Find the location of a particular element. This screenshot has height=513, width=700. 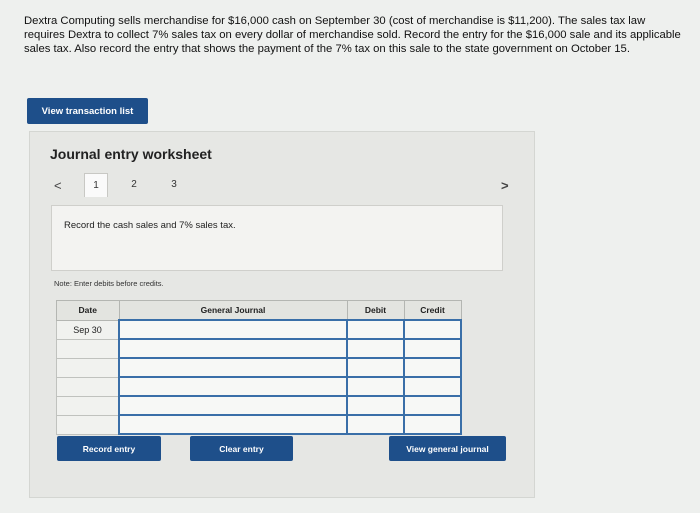

date-cell: Sep 30 is located at coordinates (88, 329).